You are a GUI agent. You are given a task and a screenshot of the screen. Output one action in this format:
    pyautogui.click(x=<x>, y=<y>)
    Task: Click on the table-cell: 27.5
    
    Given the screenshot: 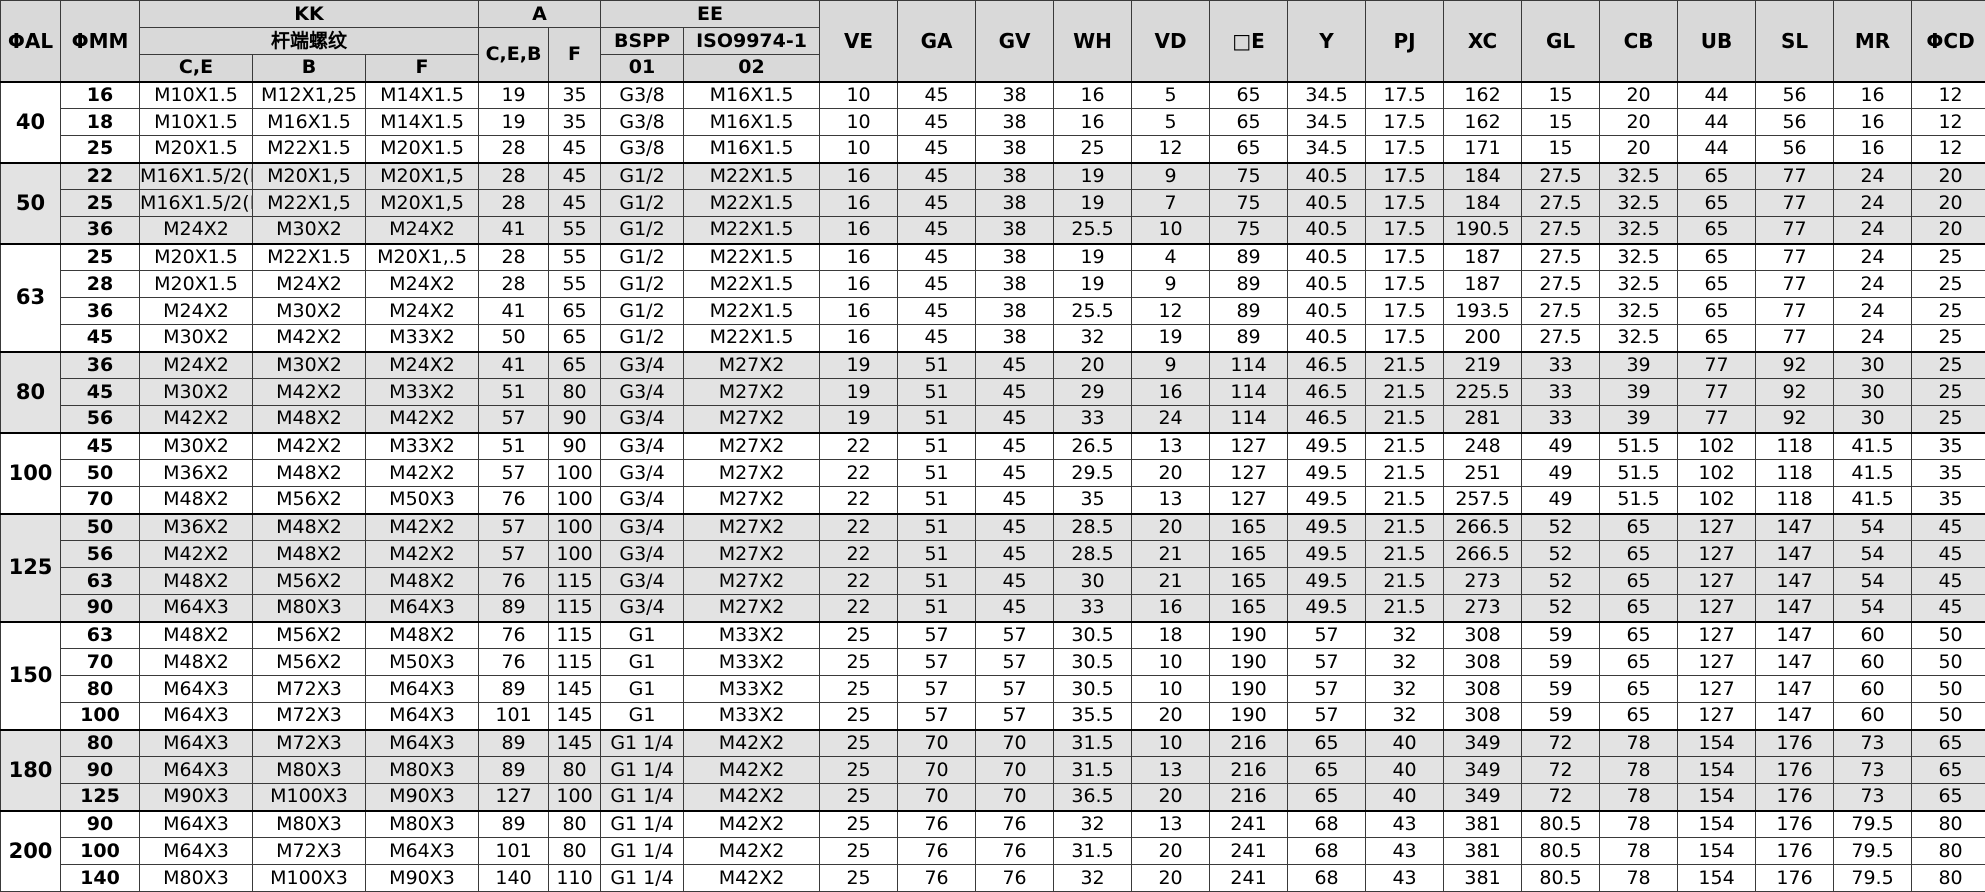 What is the action you would take?
    pyautogui.click(x=1561, y=311)
    